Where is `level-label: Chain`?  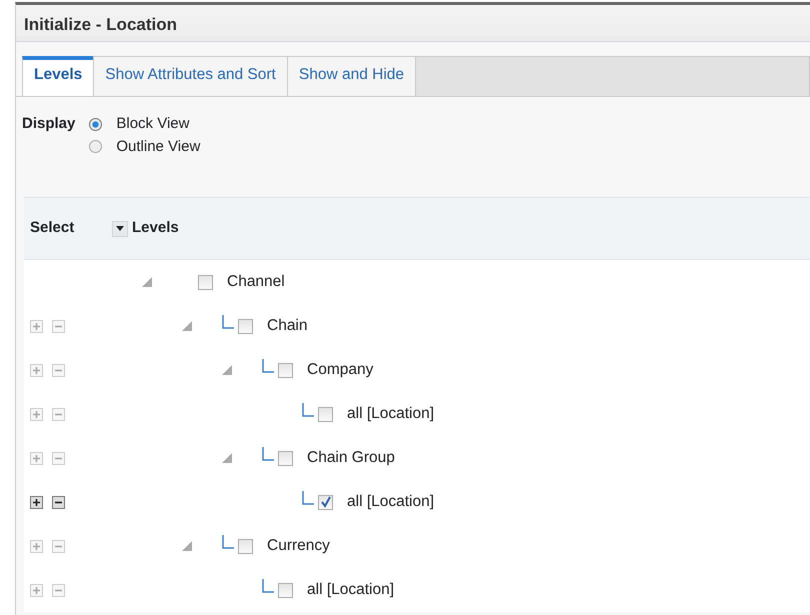 level-label: Chain is located at coordinates (287, 326).